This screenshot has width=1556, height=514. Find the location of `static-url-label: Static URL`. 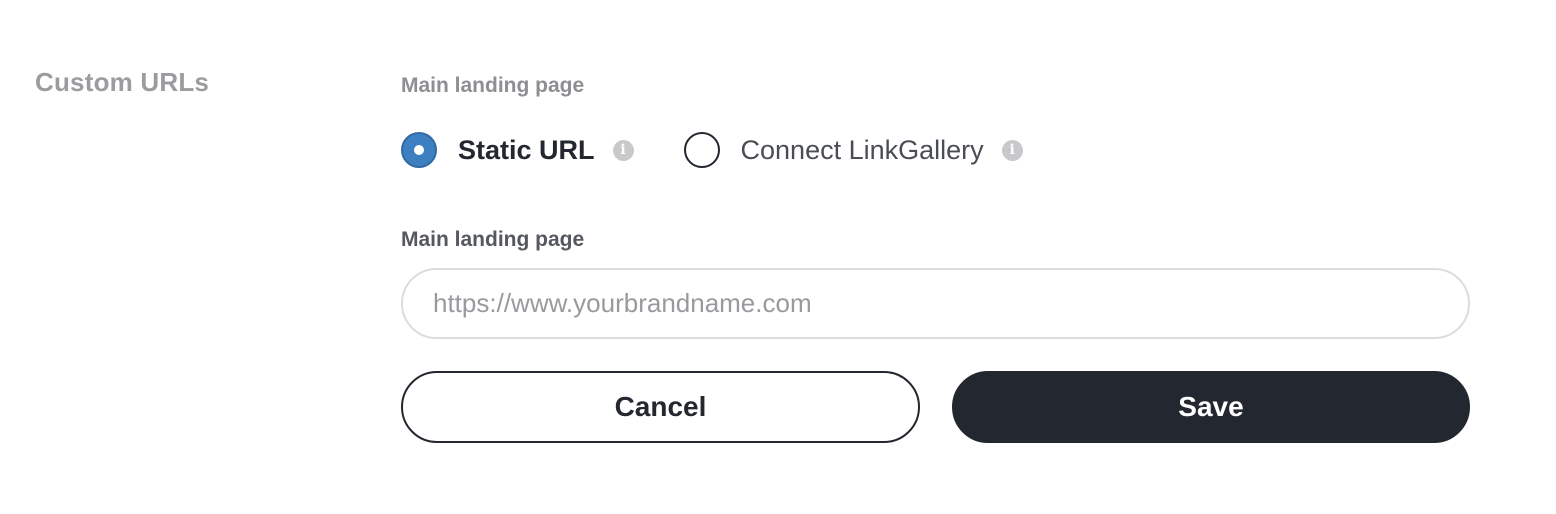

static-url-label: Static URL is located at coordinates (526, 150).